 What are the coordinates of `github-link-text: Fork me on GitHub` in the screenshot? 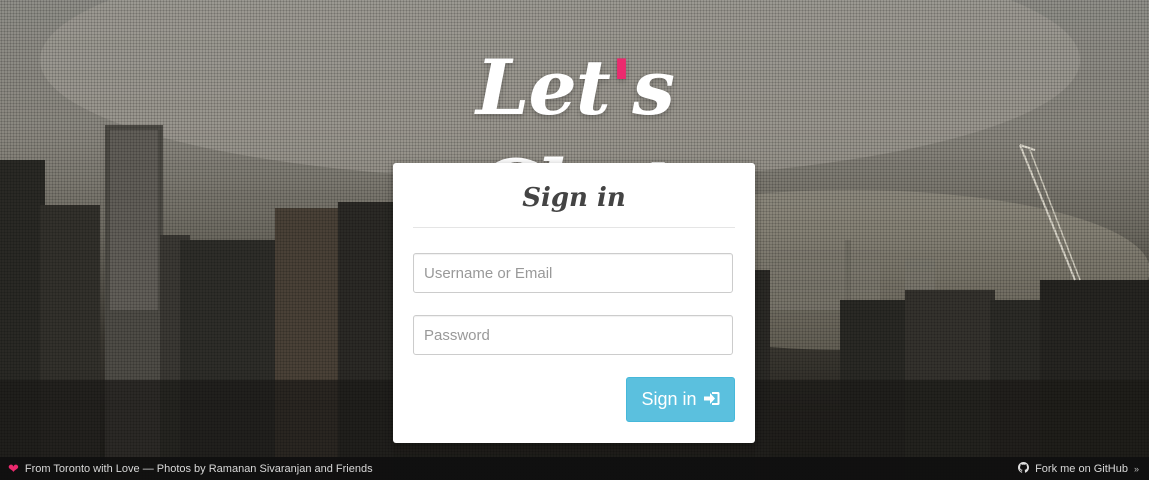 It's located at (1081, 468).